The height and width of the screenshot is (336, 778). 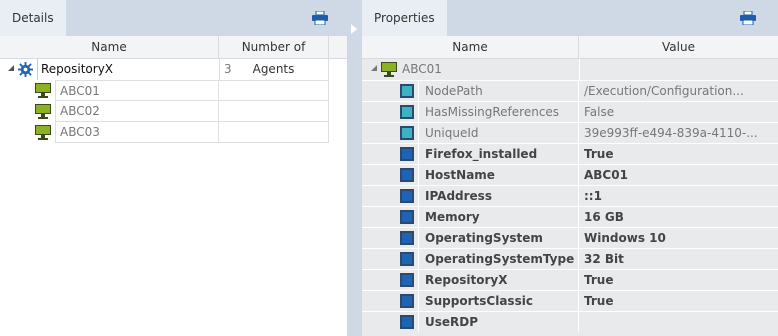 I want to click on property-row: HasMissingReferences False, so click(x=570, y=111).